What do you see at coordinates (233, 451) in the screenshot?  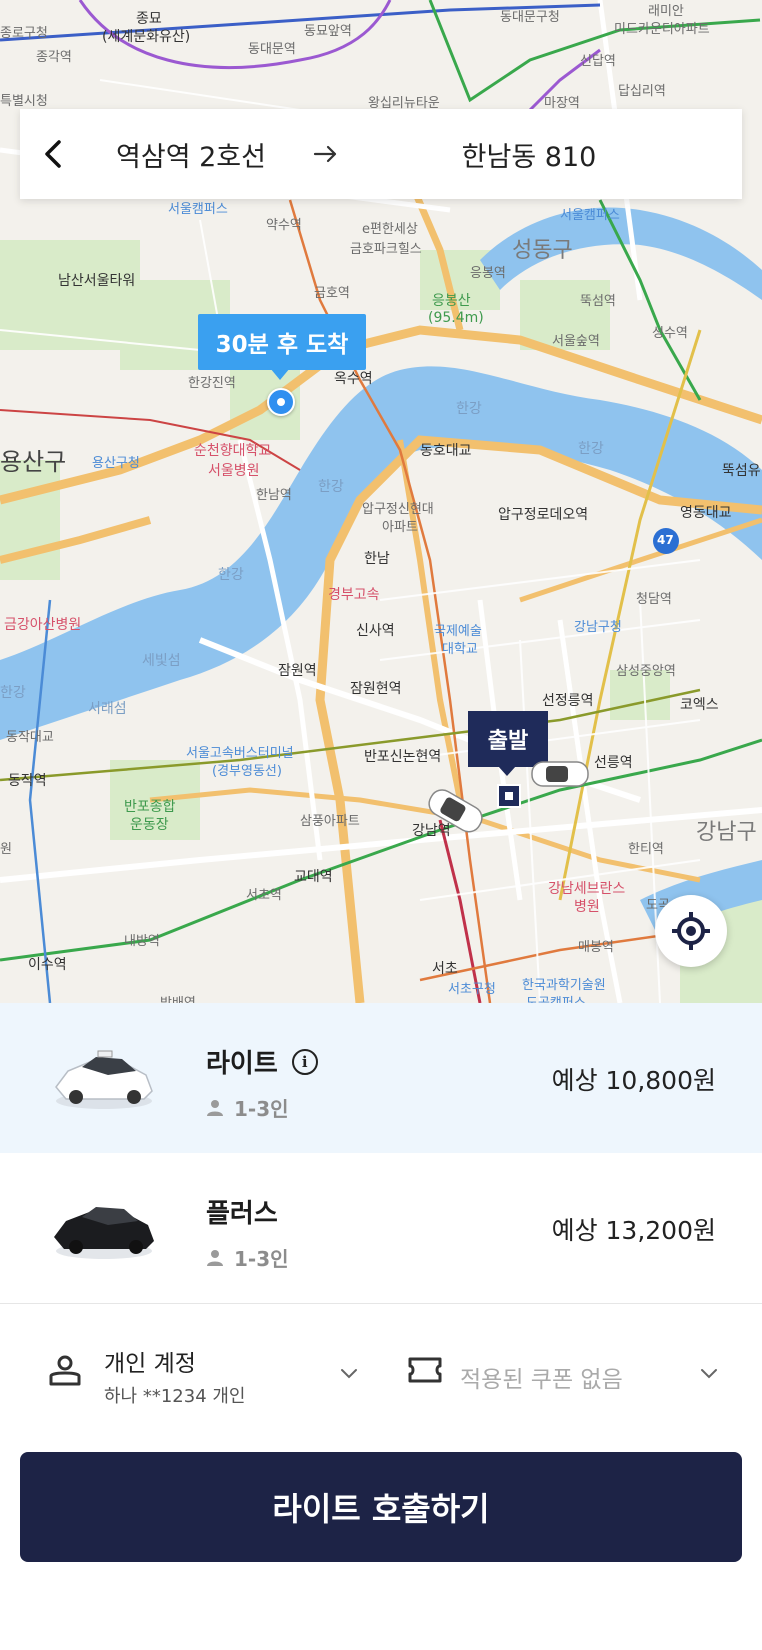 I see `map-label-soonchunhyang: 순천향대학교` at bounding box center [233, 451].